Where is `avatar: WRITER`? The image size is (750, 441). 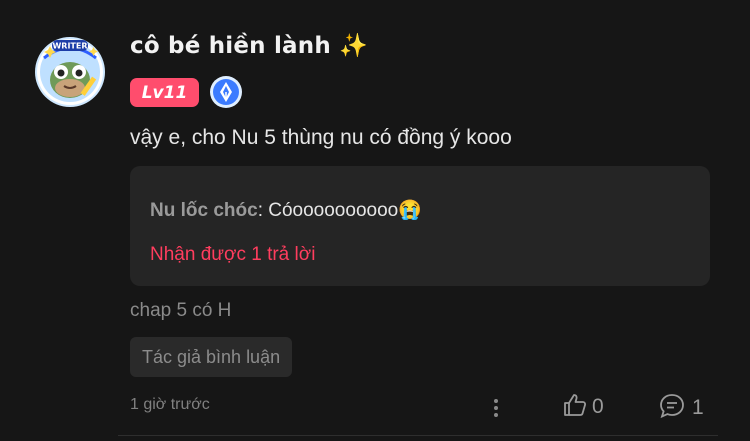
avatar: WRITER is located at coordinates (70, 72).